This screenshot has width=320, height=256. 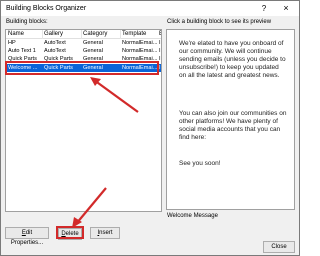 I want to click on list-header: Name Gallery Category Template B, so click(x=83, y=34).